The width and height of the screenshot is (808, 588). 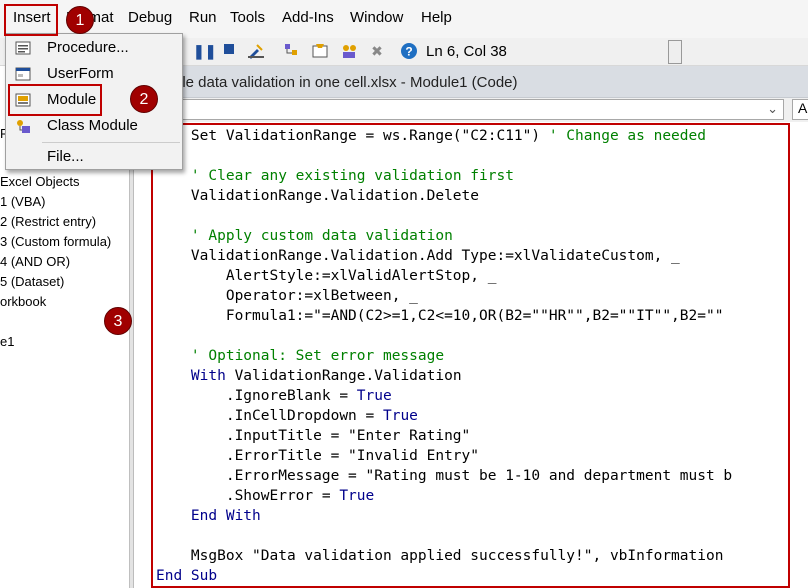 I want to click on properties-icon, so click(x=320, y=51).